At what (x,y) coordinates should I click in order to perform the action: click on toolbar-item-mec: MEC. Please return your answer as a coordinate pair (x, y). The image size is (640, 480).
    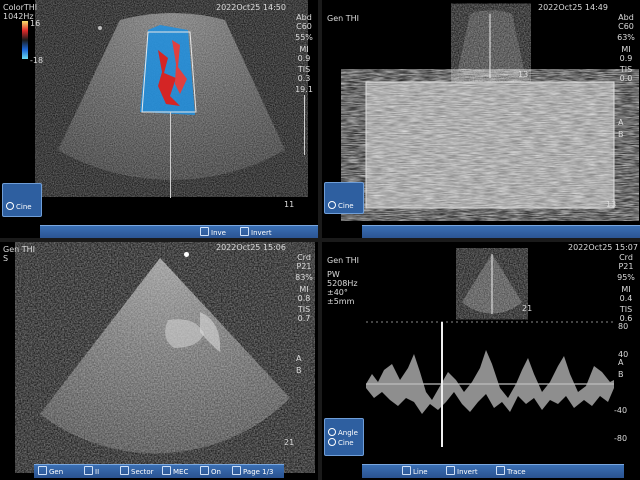
    Looking at the image, I should click on (175, 471).